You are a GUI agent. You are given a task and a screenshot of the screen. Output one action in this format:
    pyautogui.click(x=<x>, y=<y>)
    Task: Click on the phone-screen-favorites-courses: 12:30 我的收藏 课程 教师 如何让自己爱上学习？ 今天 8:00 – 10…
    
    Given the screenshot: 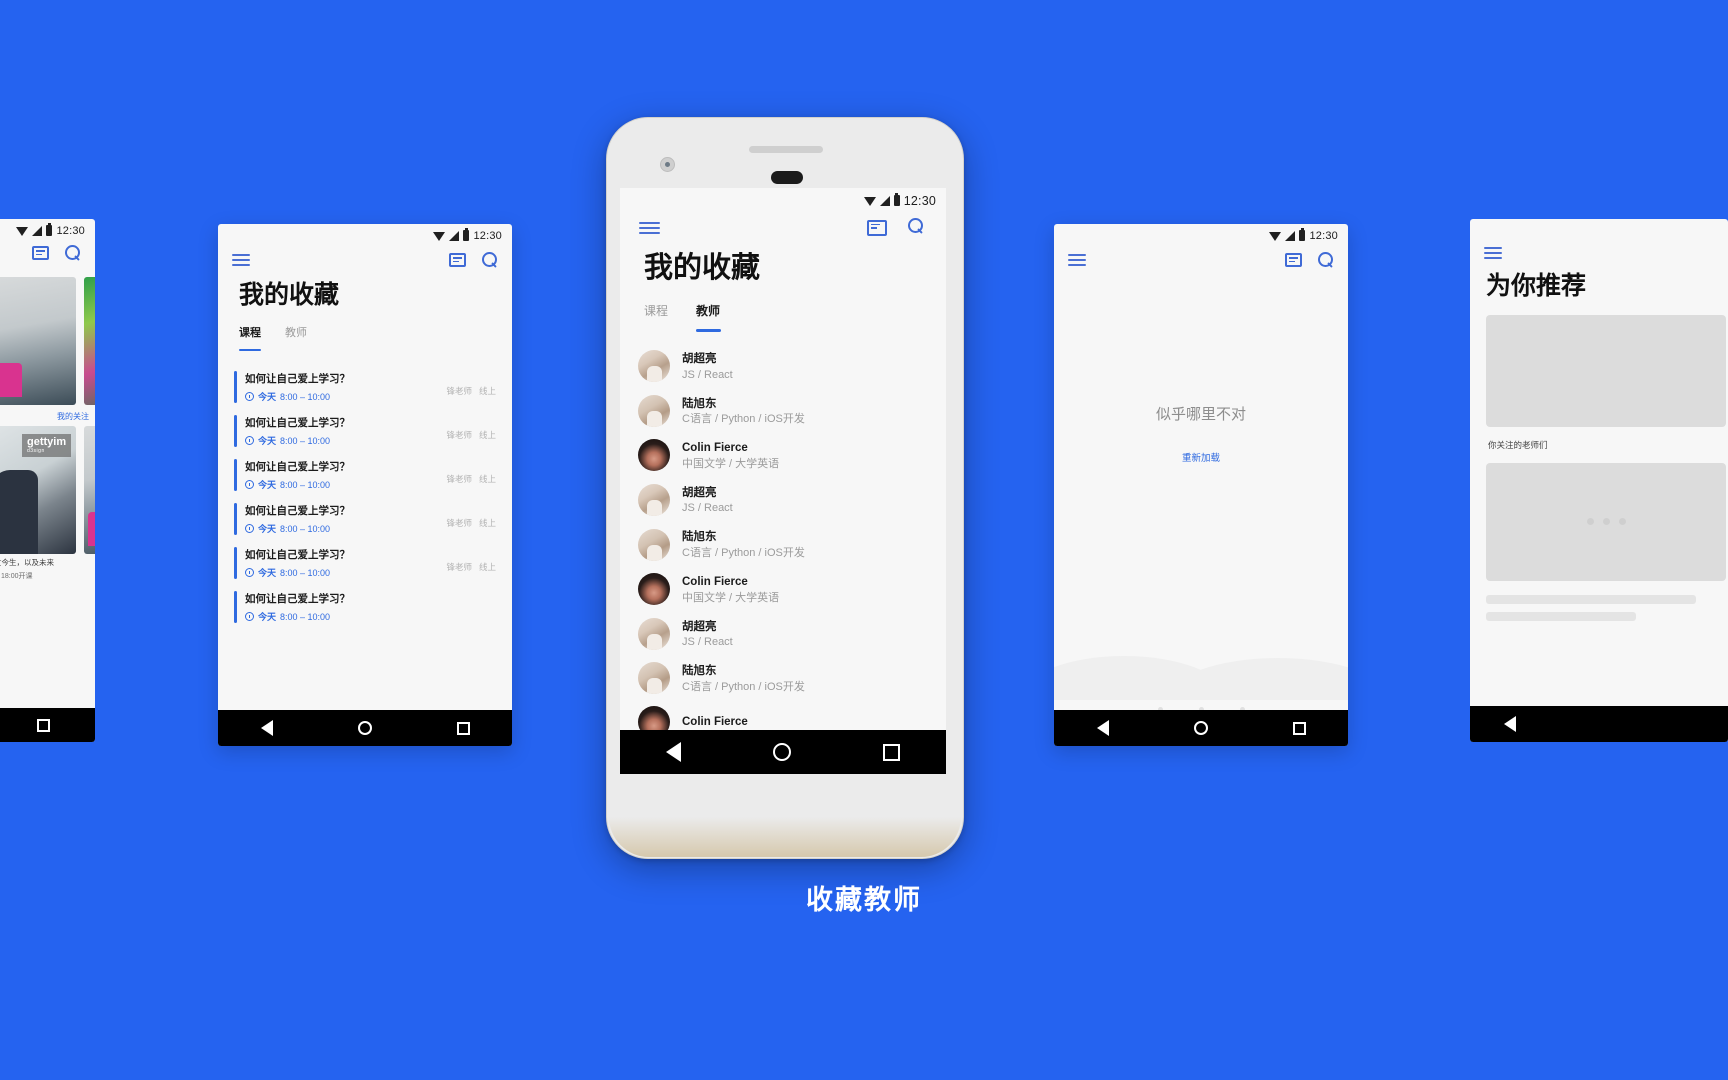 What is the action you would take?
    pyautogui.click(x=365, y=485)
    